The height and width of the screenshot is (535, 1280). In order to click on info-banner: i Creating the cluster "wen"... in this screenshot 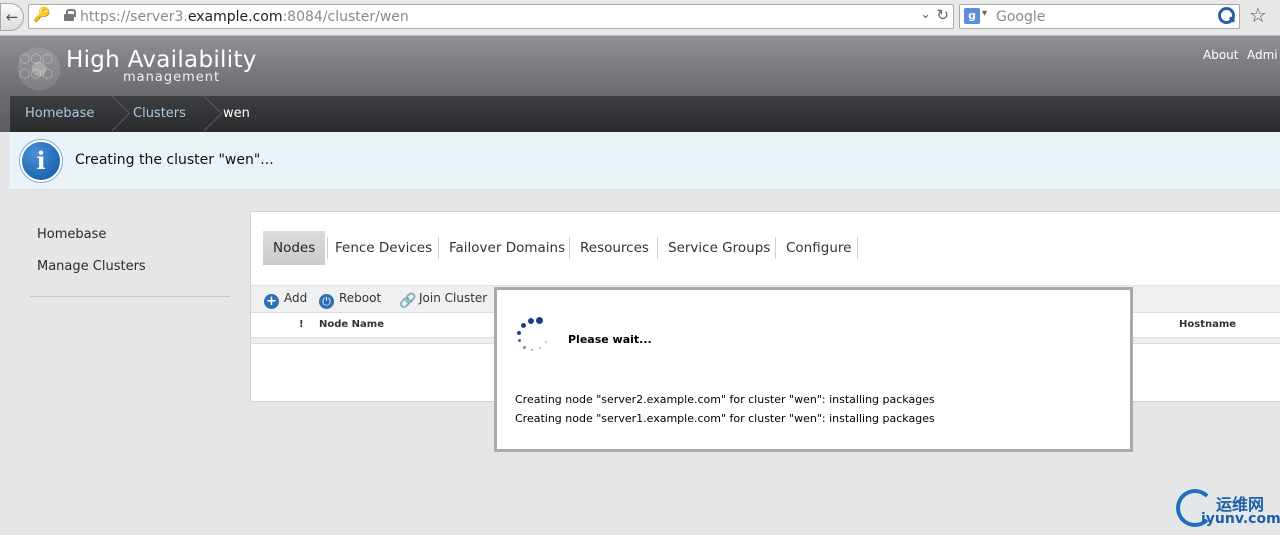, I will do `click(645, 161)`.